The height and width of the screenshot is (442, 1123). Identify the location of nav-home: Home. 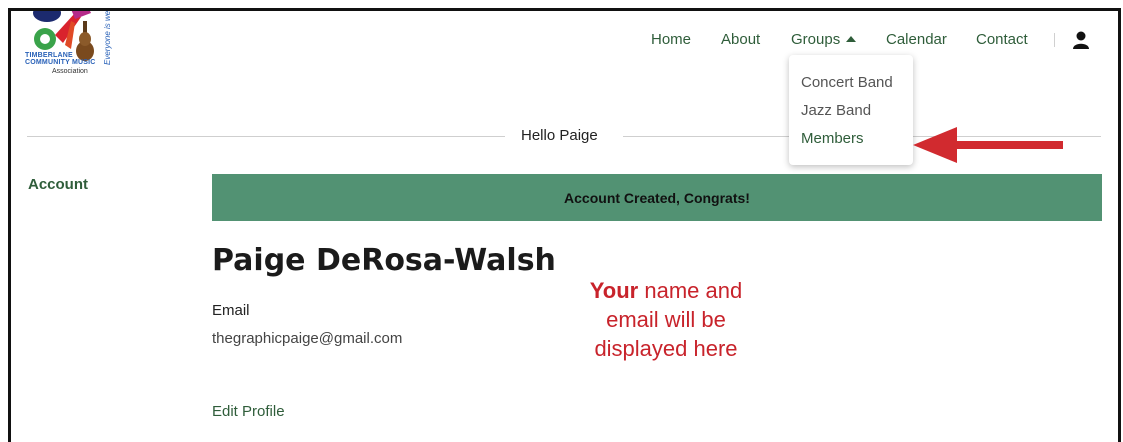
(671, 40).